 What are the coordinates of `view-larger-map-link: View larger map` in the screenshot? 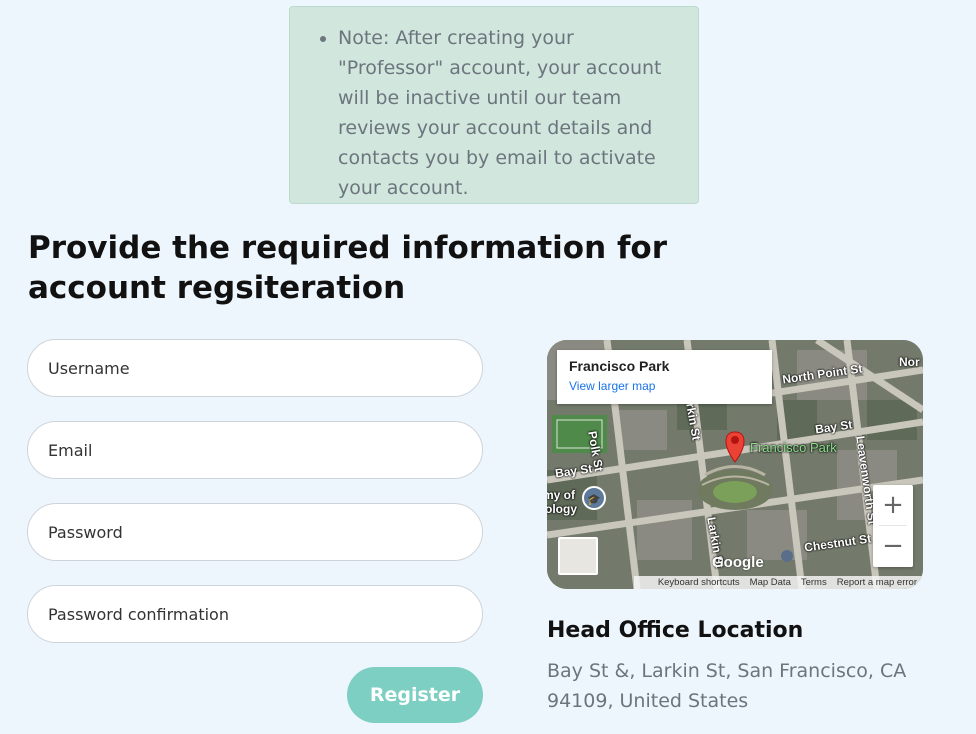 It's located at (664, 386).